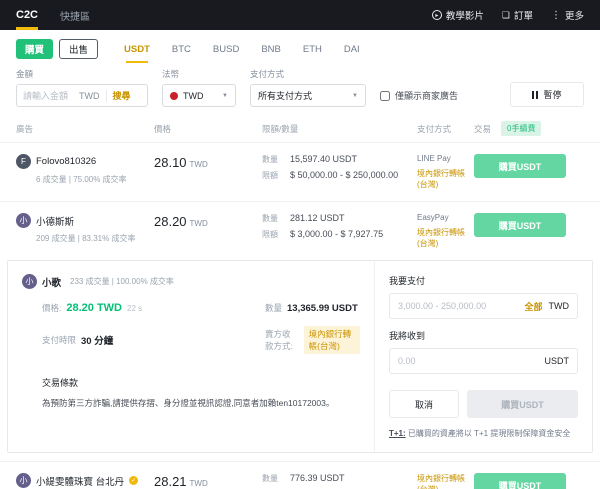  Describe the element at coordinates (85, 169) in the screenshot. I see `seller-info: F Folovo810326 6 成交量 | 75.00% 成交率` at that location.